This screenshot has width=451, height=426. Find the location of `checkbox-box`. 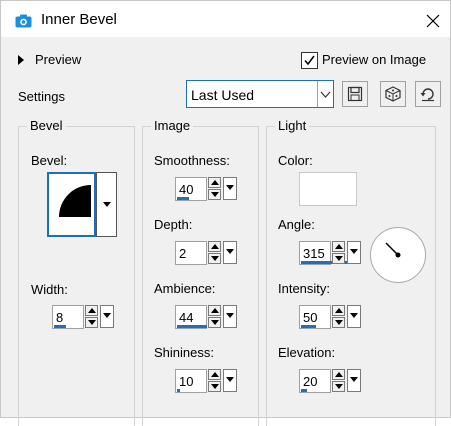

checkbox-box is located at coordinates (309, 60).